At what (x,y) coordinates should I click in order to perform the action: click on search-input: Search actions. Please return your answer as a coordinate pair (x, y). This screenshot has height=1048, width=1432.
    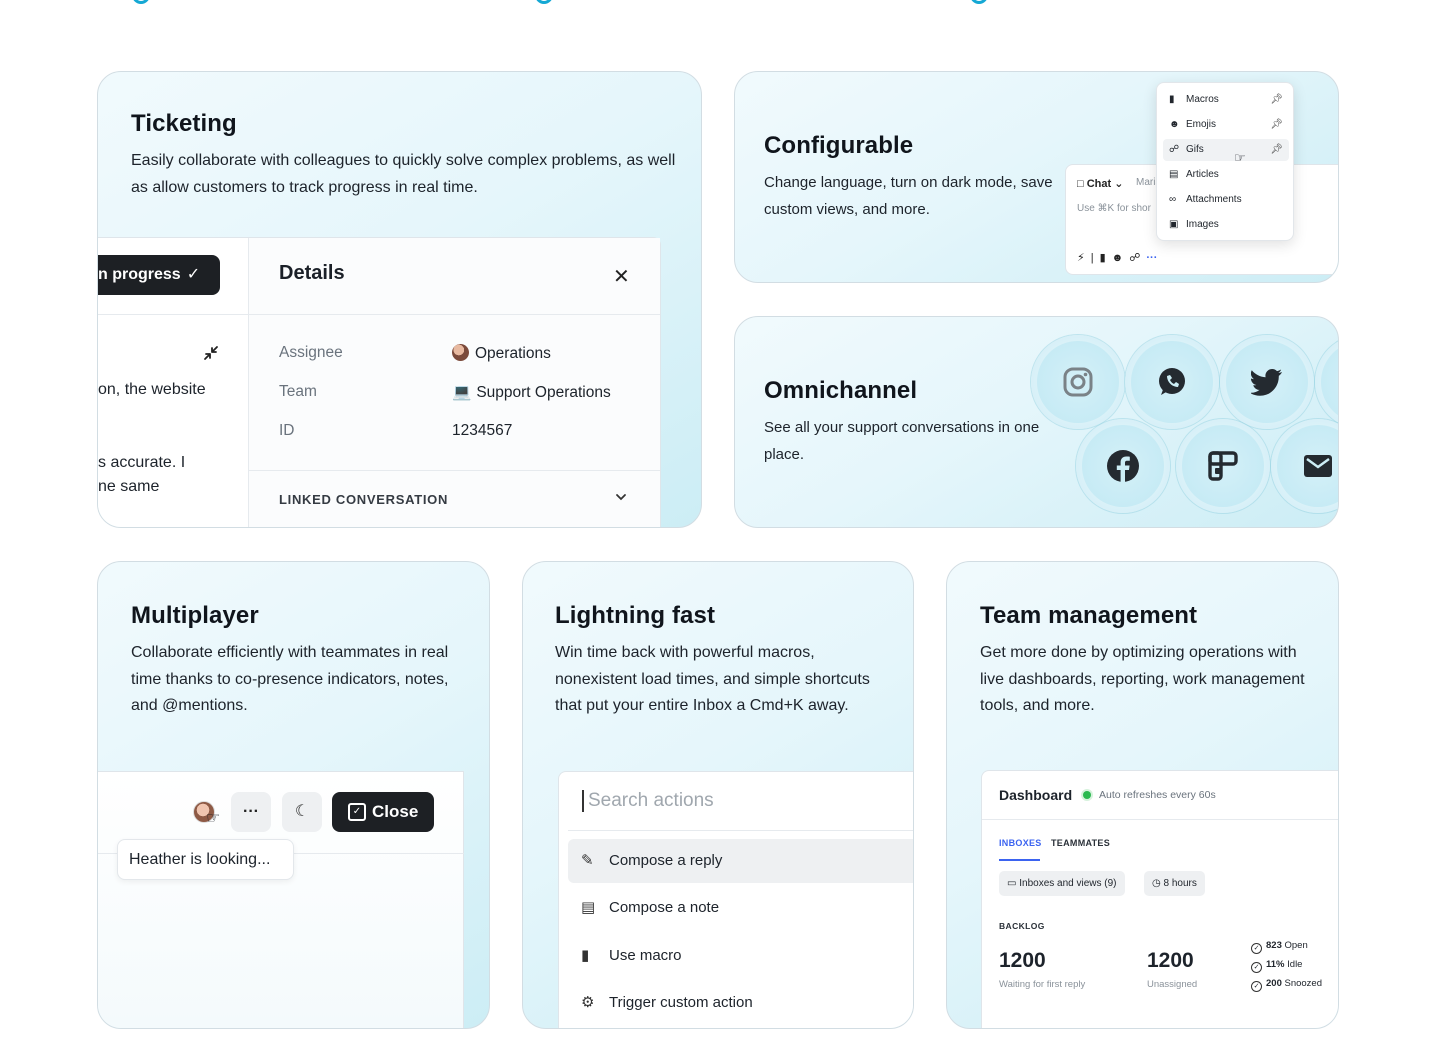
    Looking at the image, I should click on (648, 801).